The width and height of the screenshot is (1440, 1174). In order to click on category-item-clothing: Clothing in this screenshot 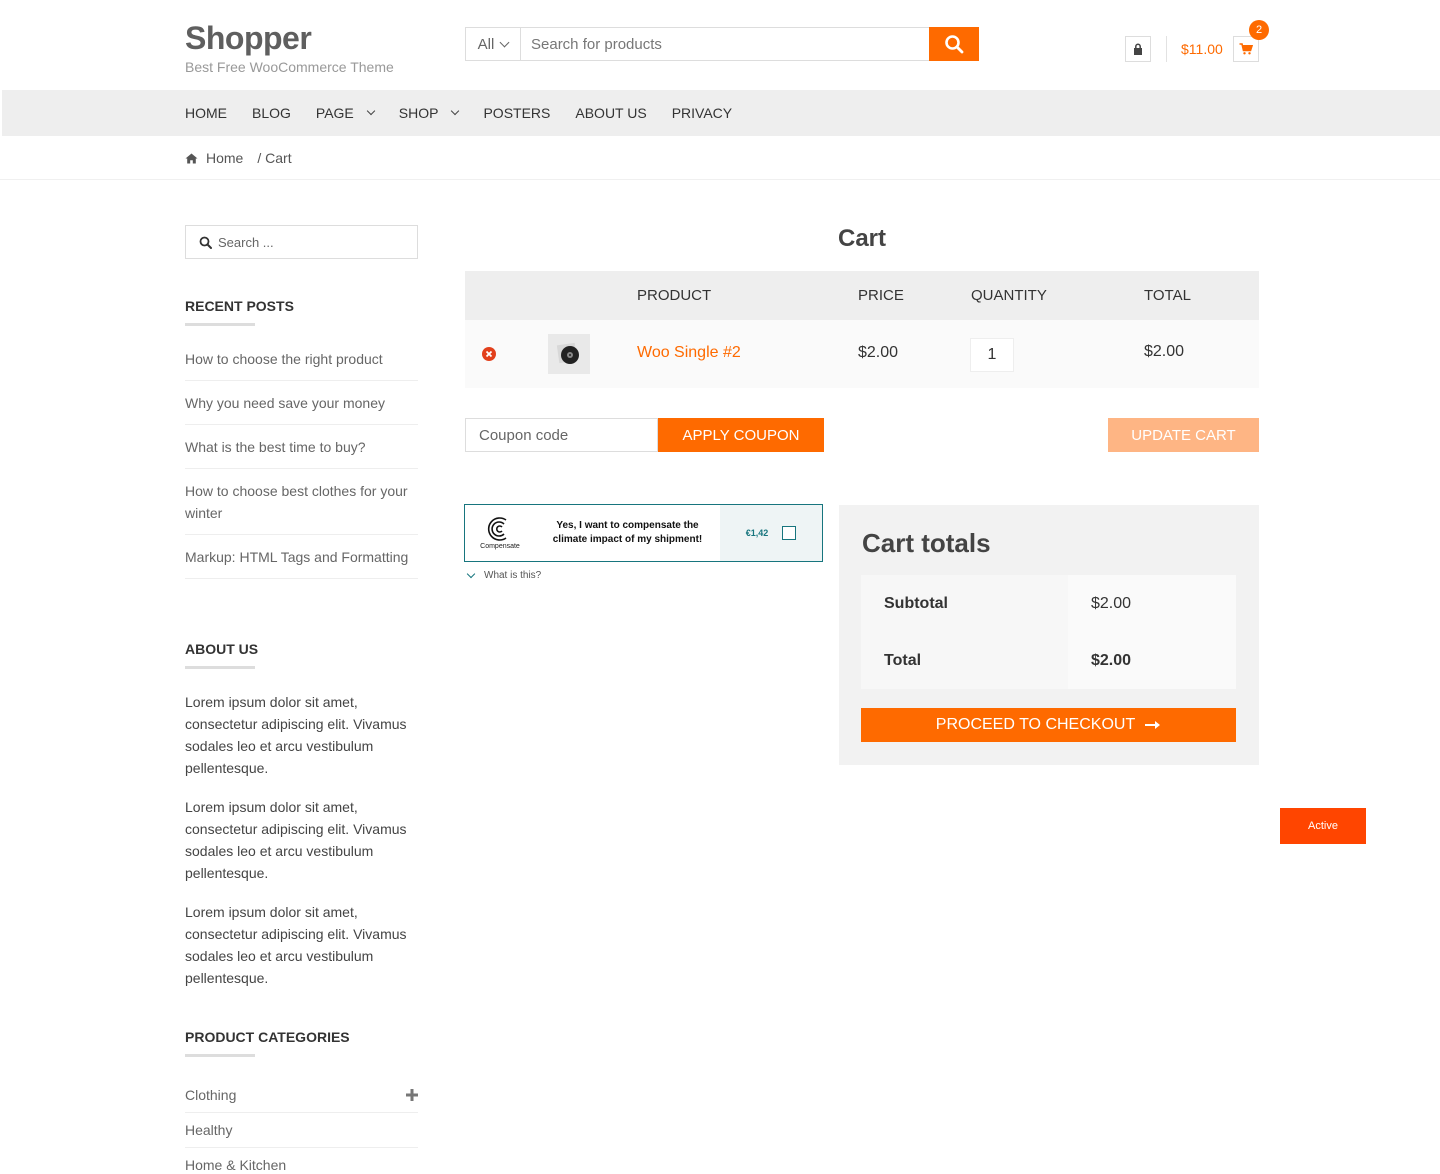, I will do `click(301, 1095)`.